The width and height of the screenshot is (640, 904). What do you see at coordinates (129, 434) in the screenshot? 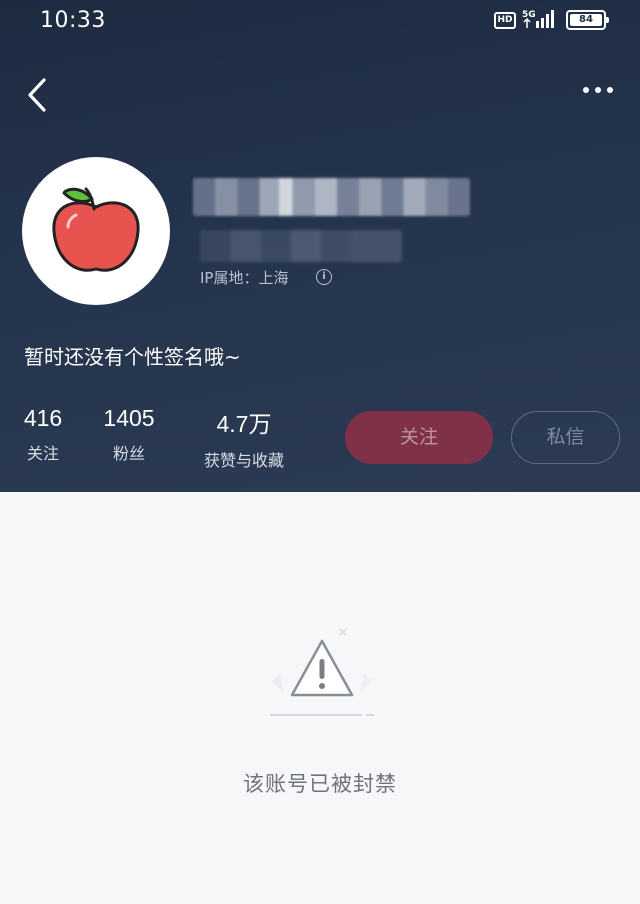
I see `stat-followers: 1405 粉丝` at bounding box center [129, 434].